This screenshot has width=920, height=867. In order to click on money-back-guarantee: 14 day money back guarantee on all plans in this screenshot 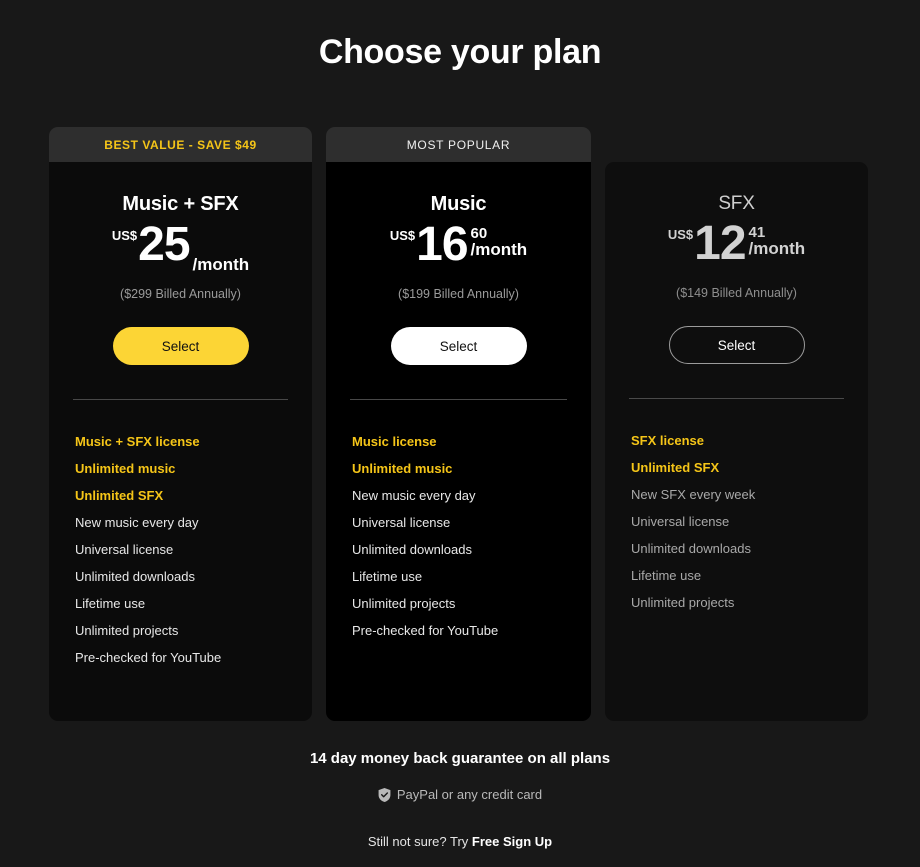, I will do `click(460, 758)`.